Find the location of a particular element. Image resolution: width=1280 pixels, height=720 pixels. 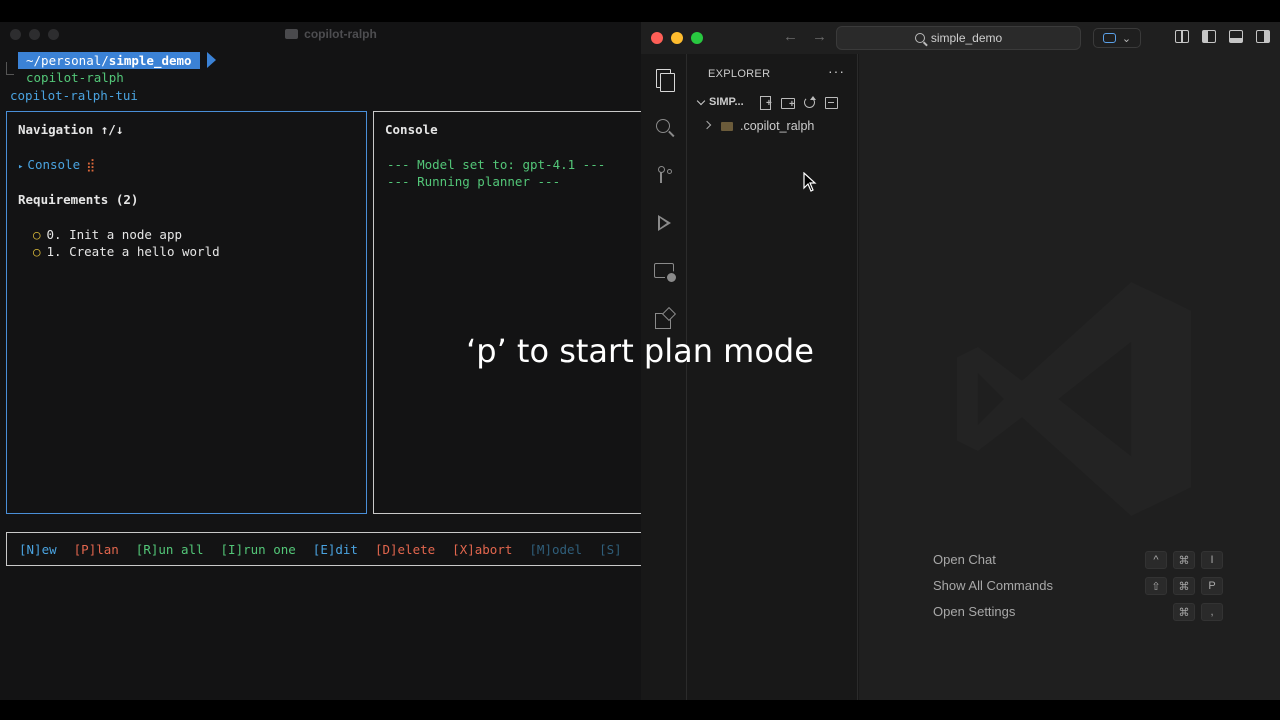

terminal-title: copilot-ralph is located at coordinates (331, 34).